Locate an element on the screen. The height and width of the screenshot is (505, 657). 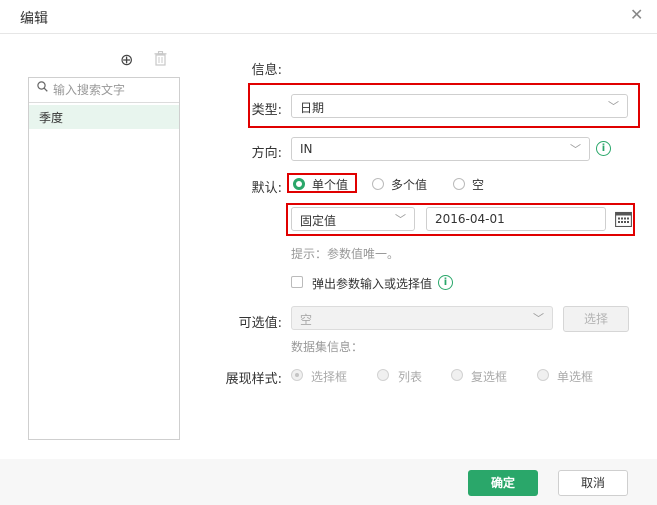
radio-style-checkbox-label: 复选框 is located at coordinates (489, 377).